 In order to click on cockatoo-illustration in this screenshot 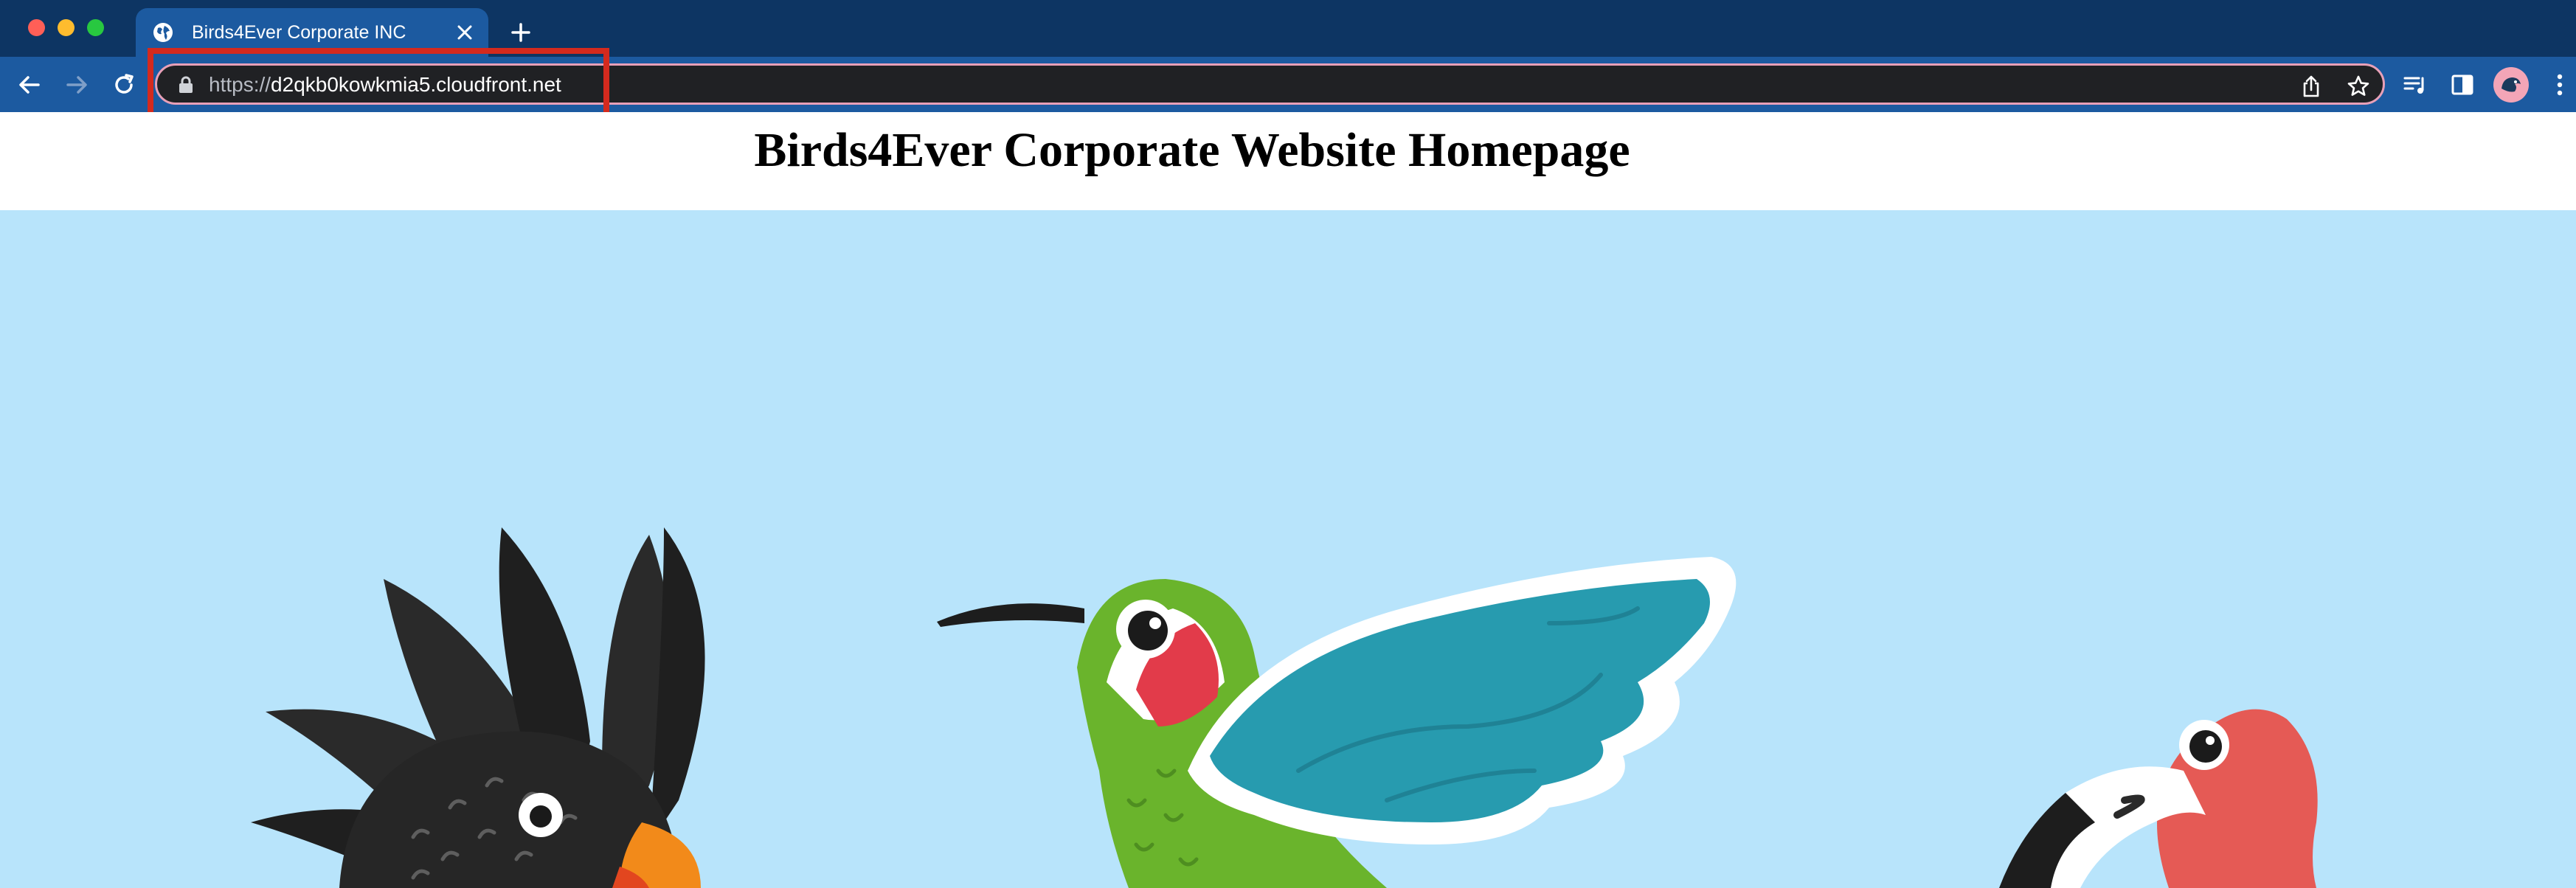, I will do `click(478, 707)`.